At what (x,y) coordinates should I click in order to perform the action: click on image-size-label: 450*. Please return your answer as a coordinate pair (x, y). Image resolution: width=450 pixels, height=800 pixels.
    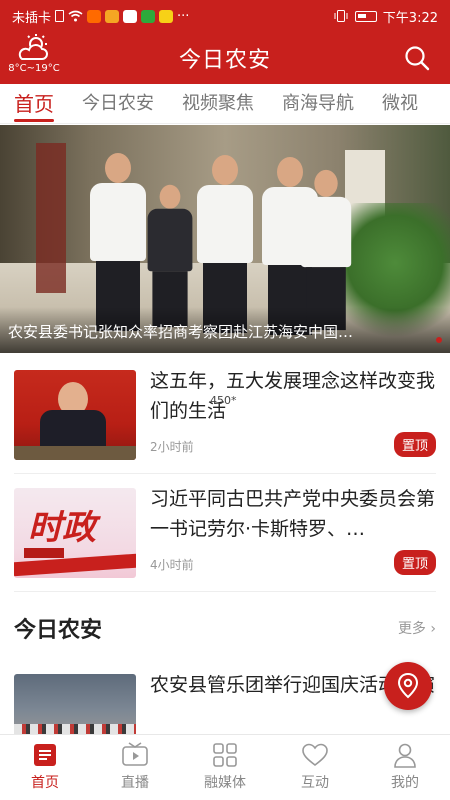
    Looking at the image, I should click on (223, 400).